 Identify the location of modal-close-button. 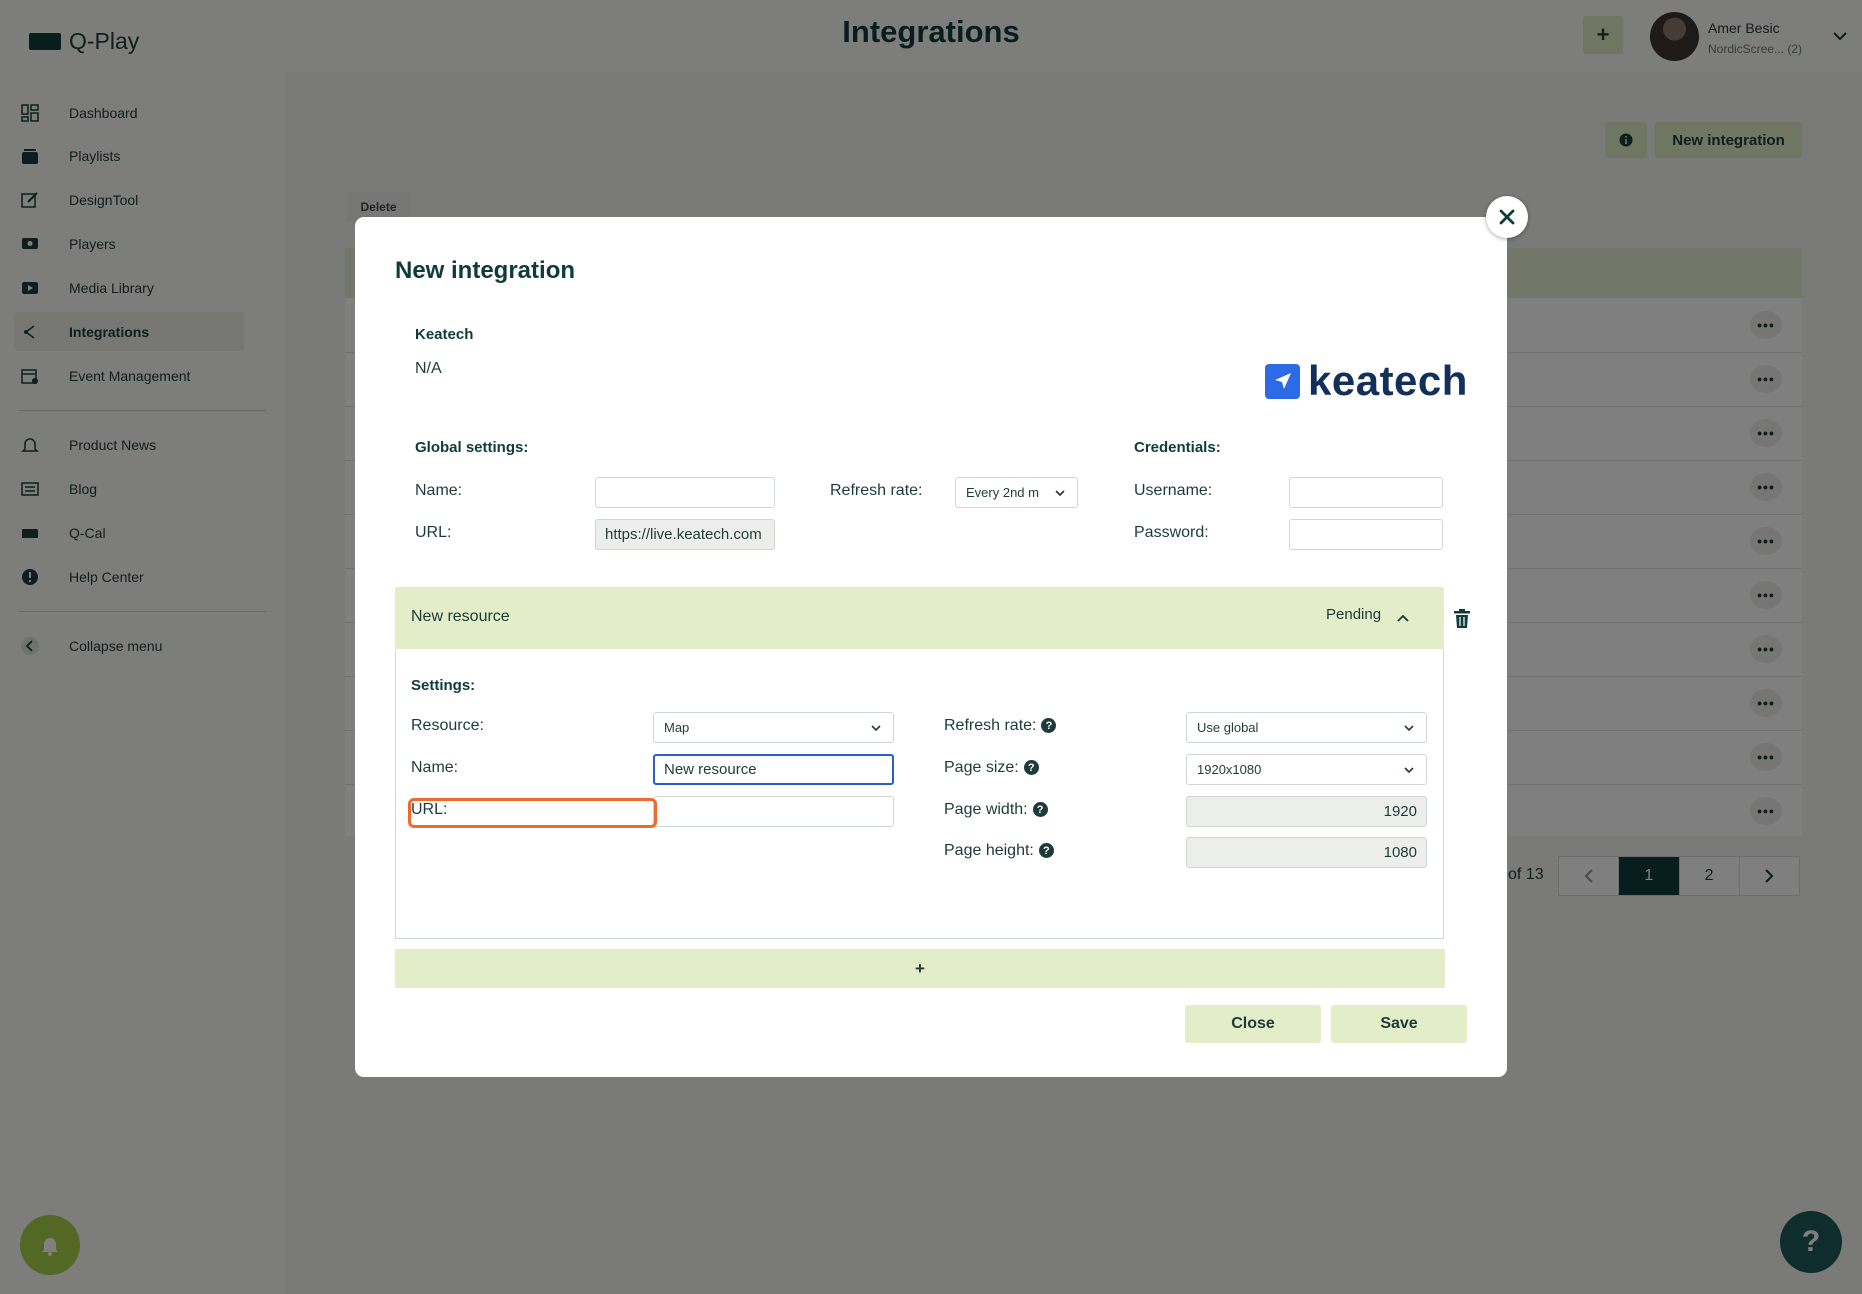
(1507, 217).